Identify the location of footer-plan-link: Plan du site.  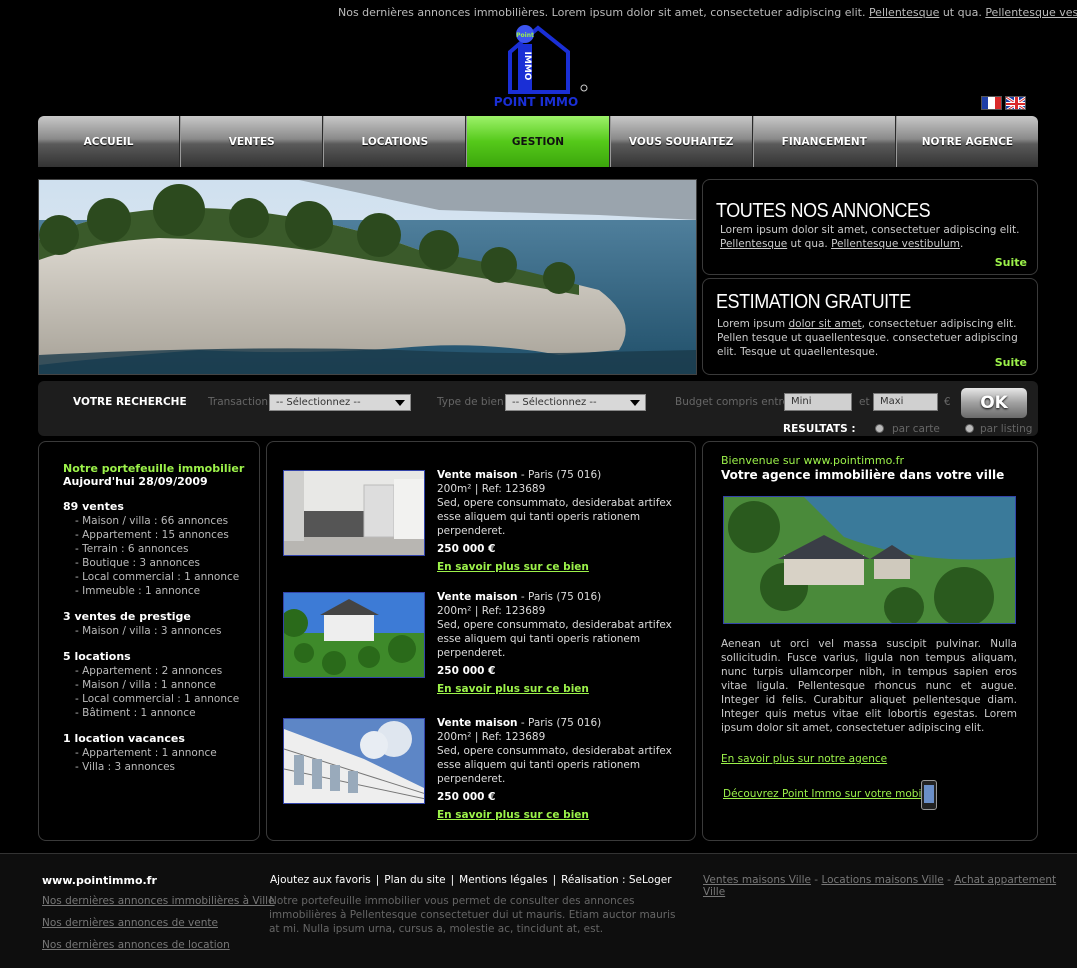
(414, 880).